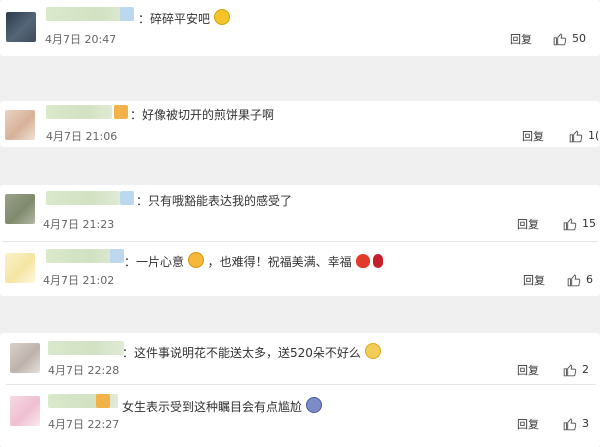  Describe the element at coordinates (79, 224) in the screenshot. I see `timestamp: 4月7日 21:23` at that location.